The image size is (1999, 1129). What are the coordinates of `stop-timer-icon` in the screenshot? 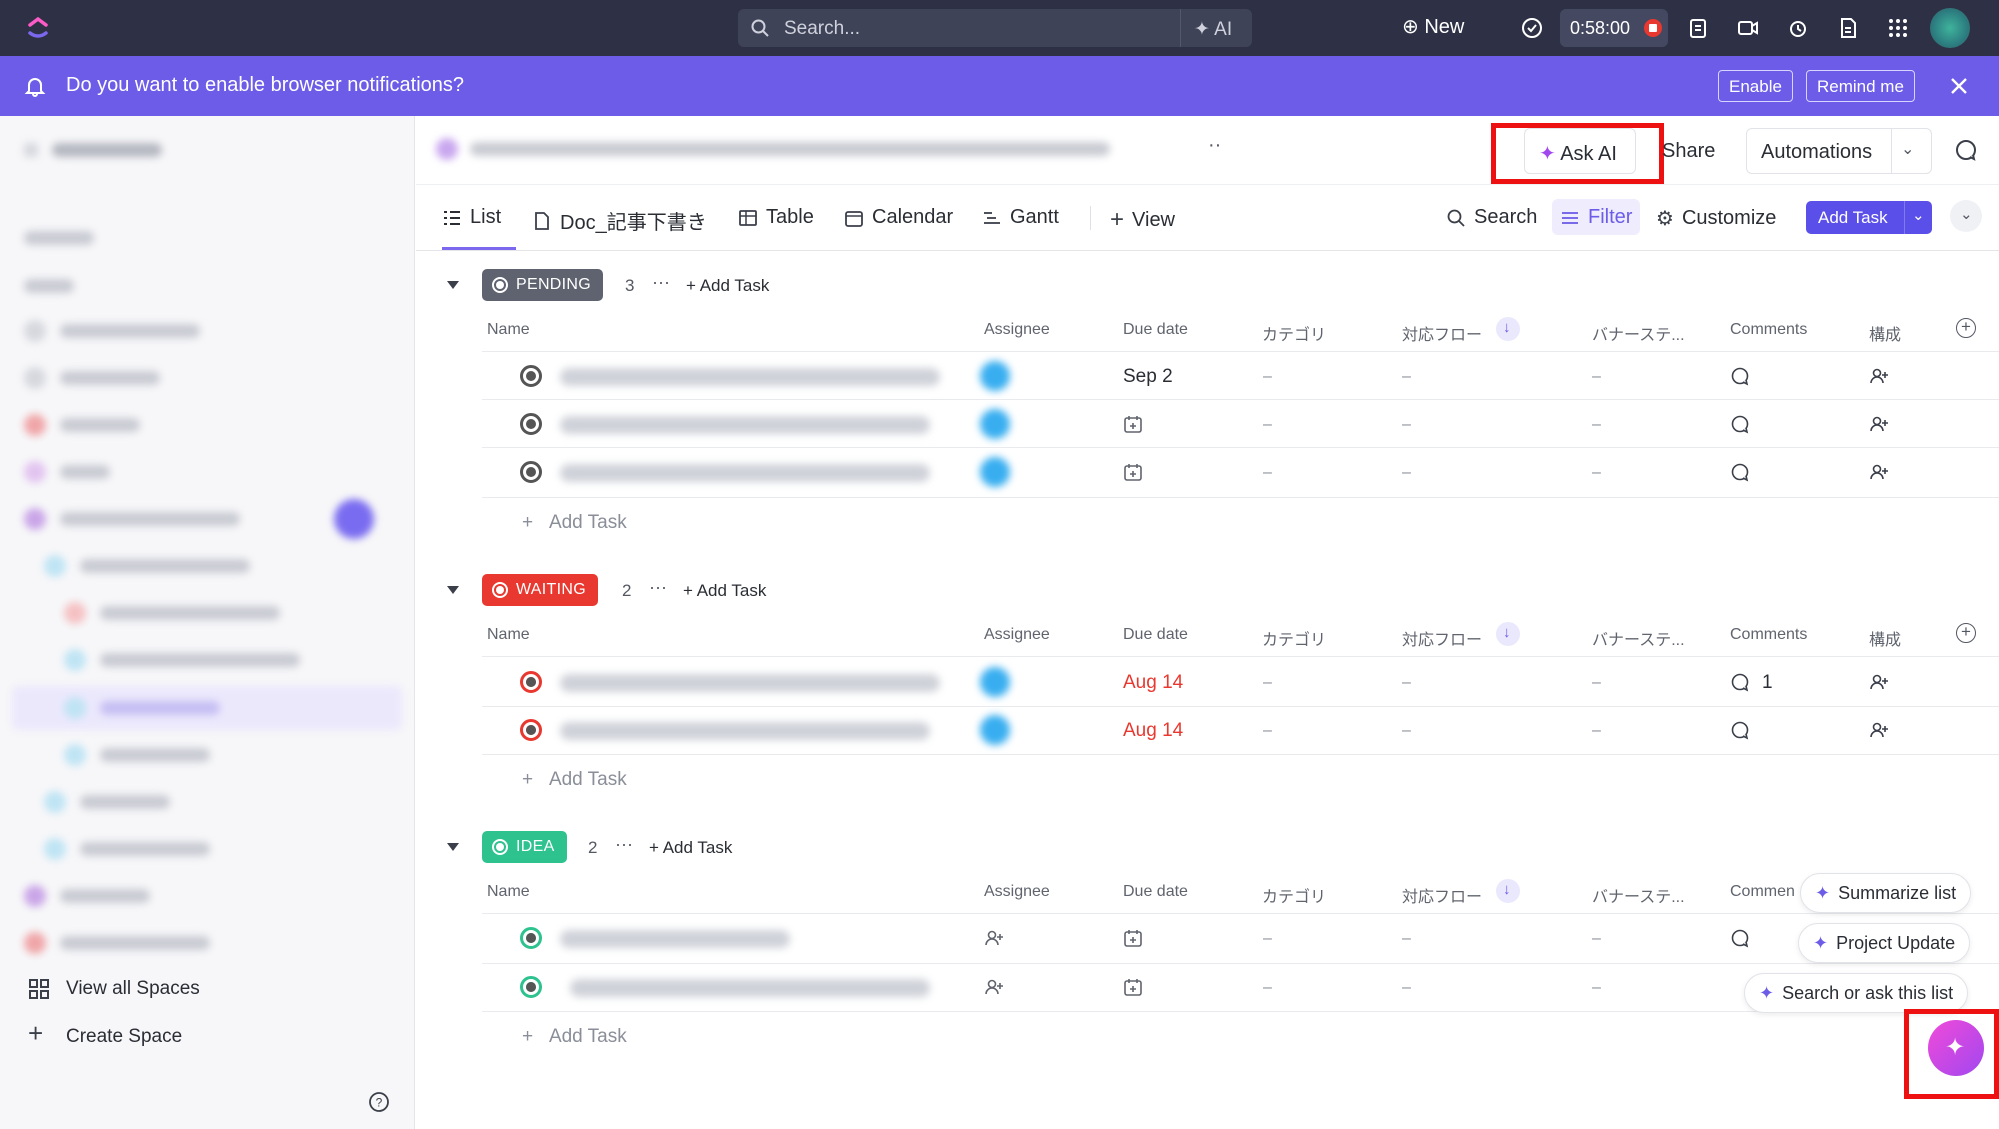 It's located at (1653, 28).